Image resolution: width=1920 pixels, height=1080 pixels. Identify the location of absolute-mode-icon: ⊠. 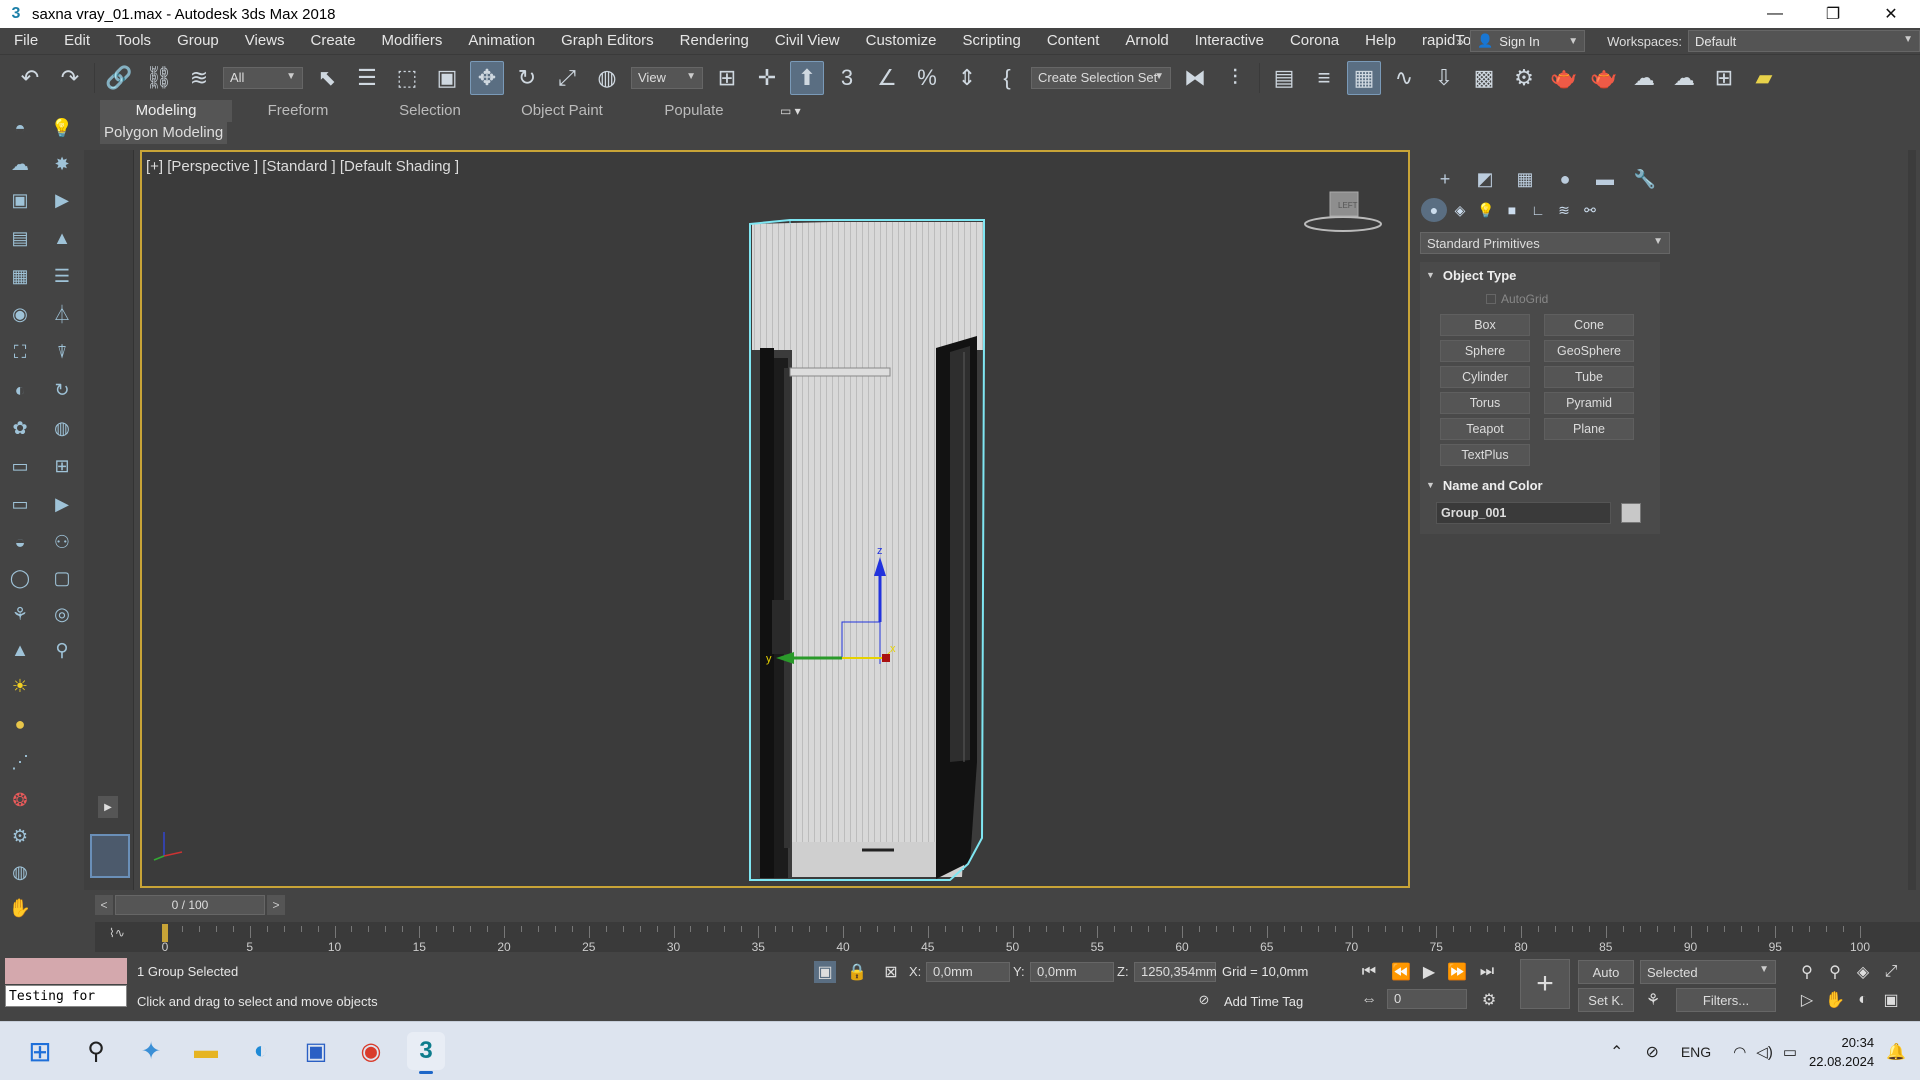
(891, 972).